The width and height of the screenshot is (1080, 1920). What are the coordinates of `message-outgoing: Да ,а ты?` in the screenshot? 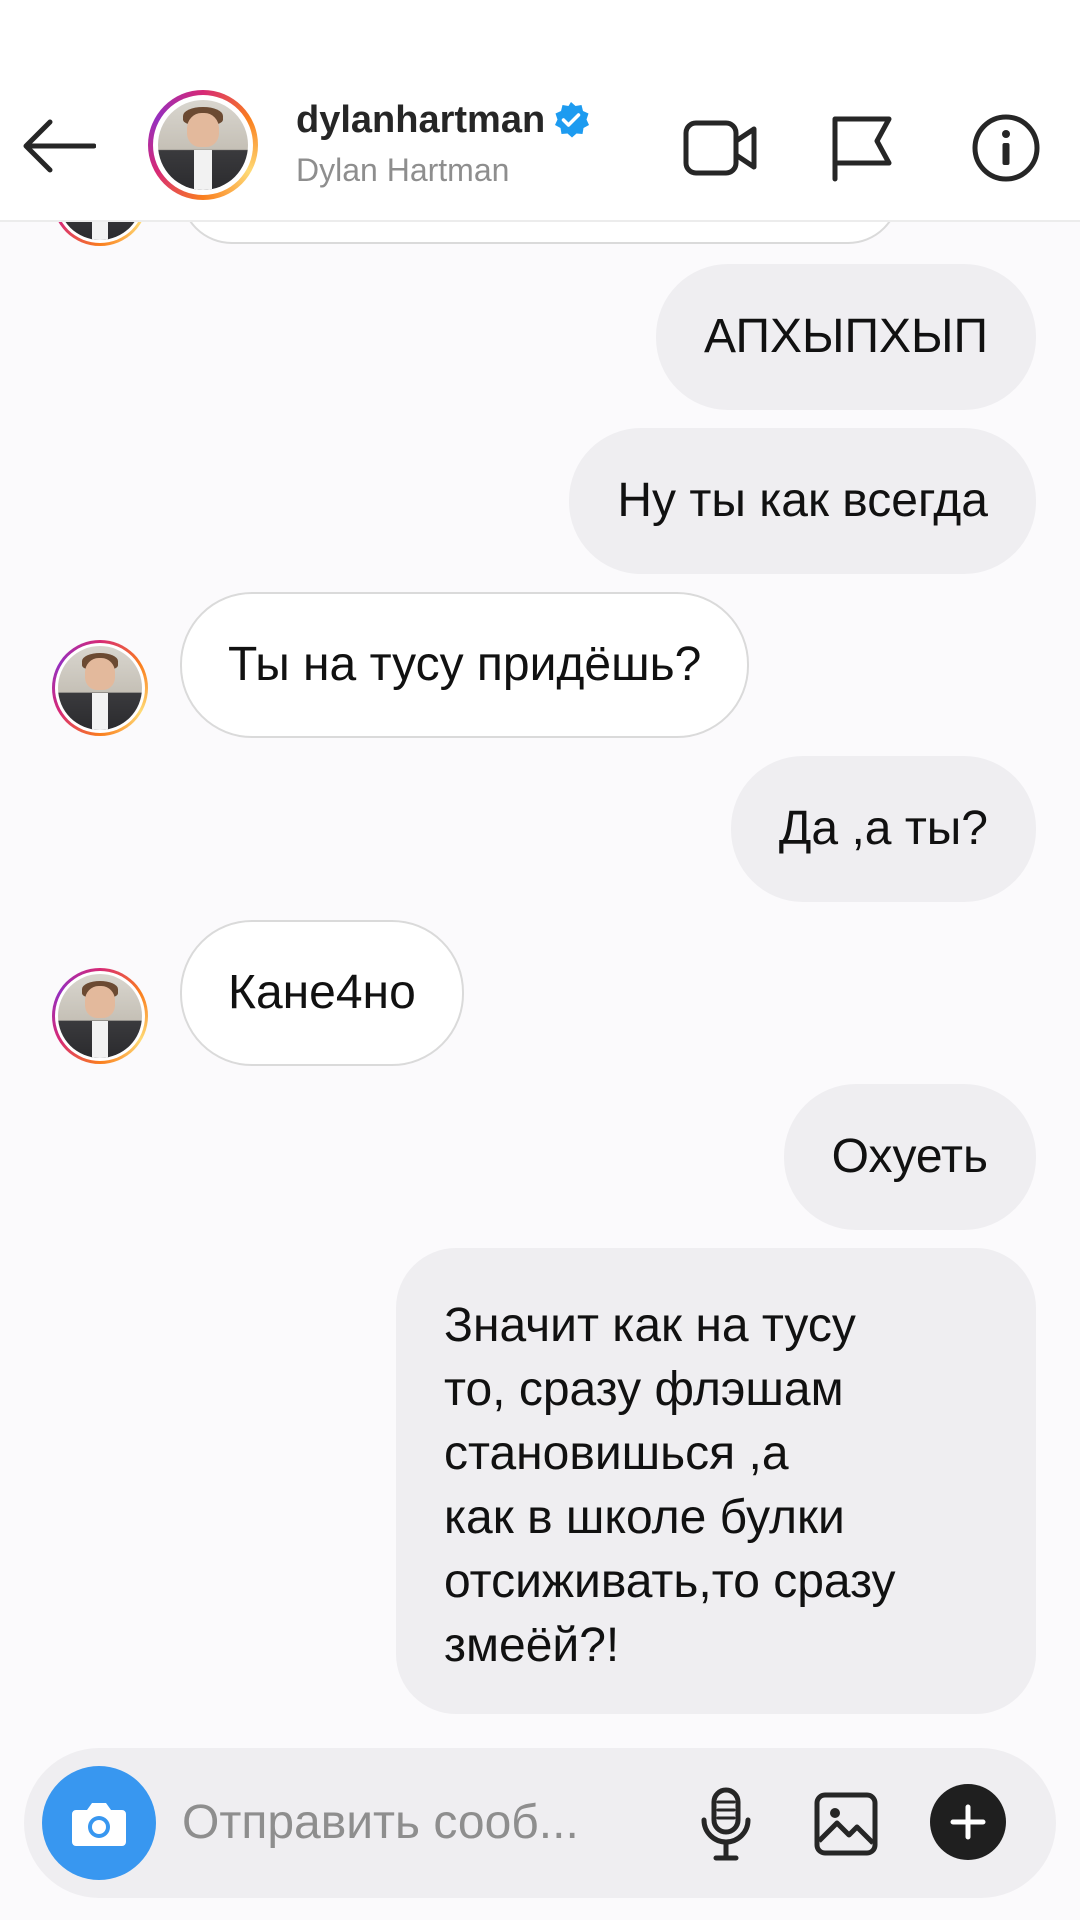 It's located at (883, 829).